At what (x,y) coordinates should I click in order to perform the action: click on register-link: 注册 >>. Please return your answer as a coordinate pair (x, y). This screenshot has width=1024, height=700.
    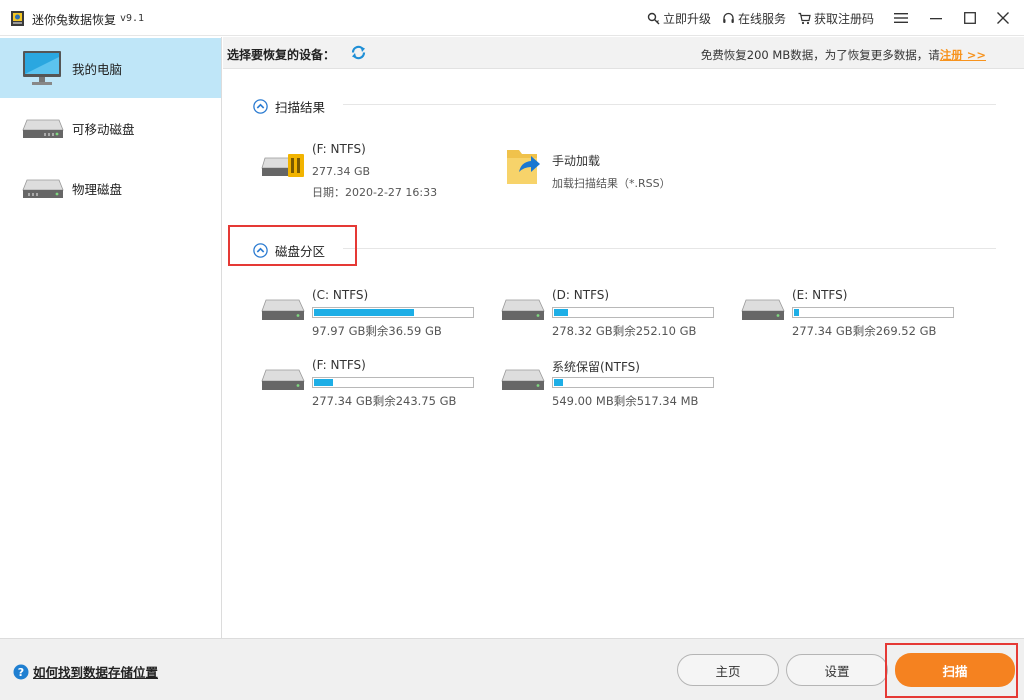
    Looking at the image, I should click on (963, 55).